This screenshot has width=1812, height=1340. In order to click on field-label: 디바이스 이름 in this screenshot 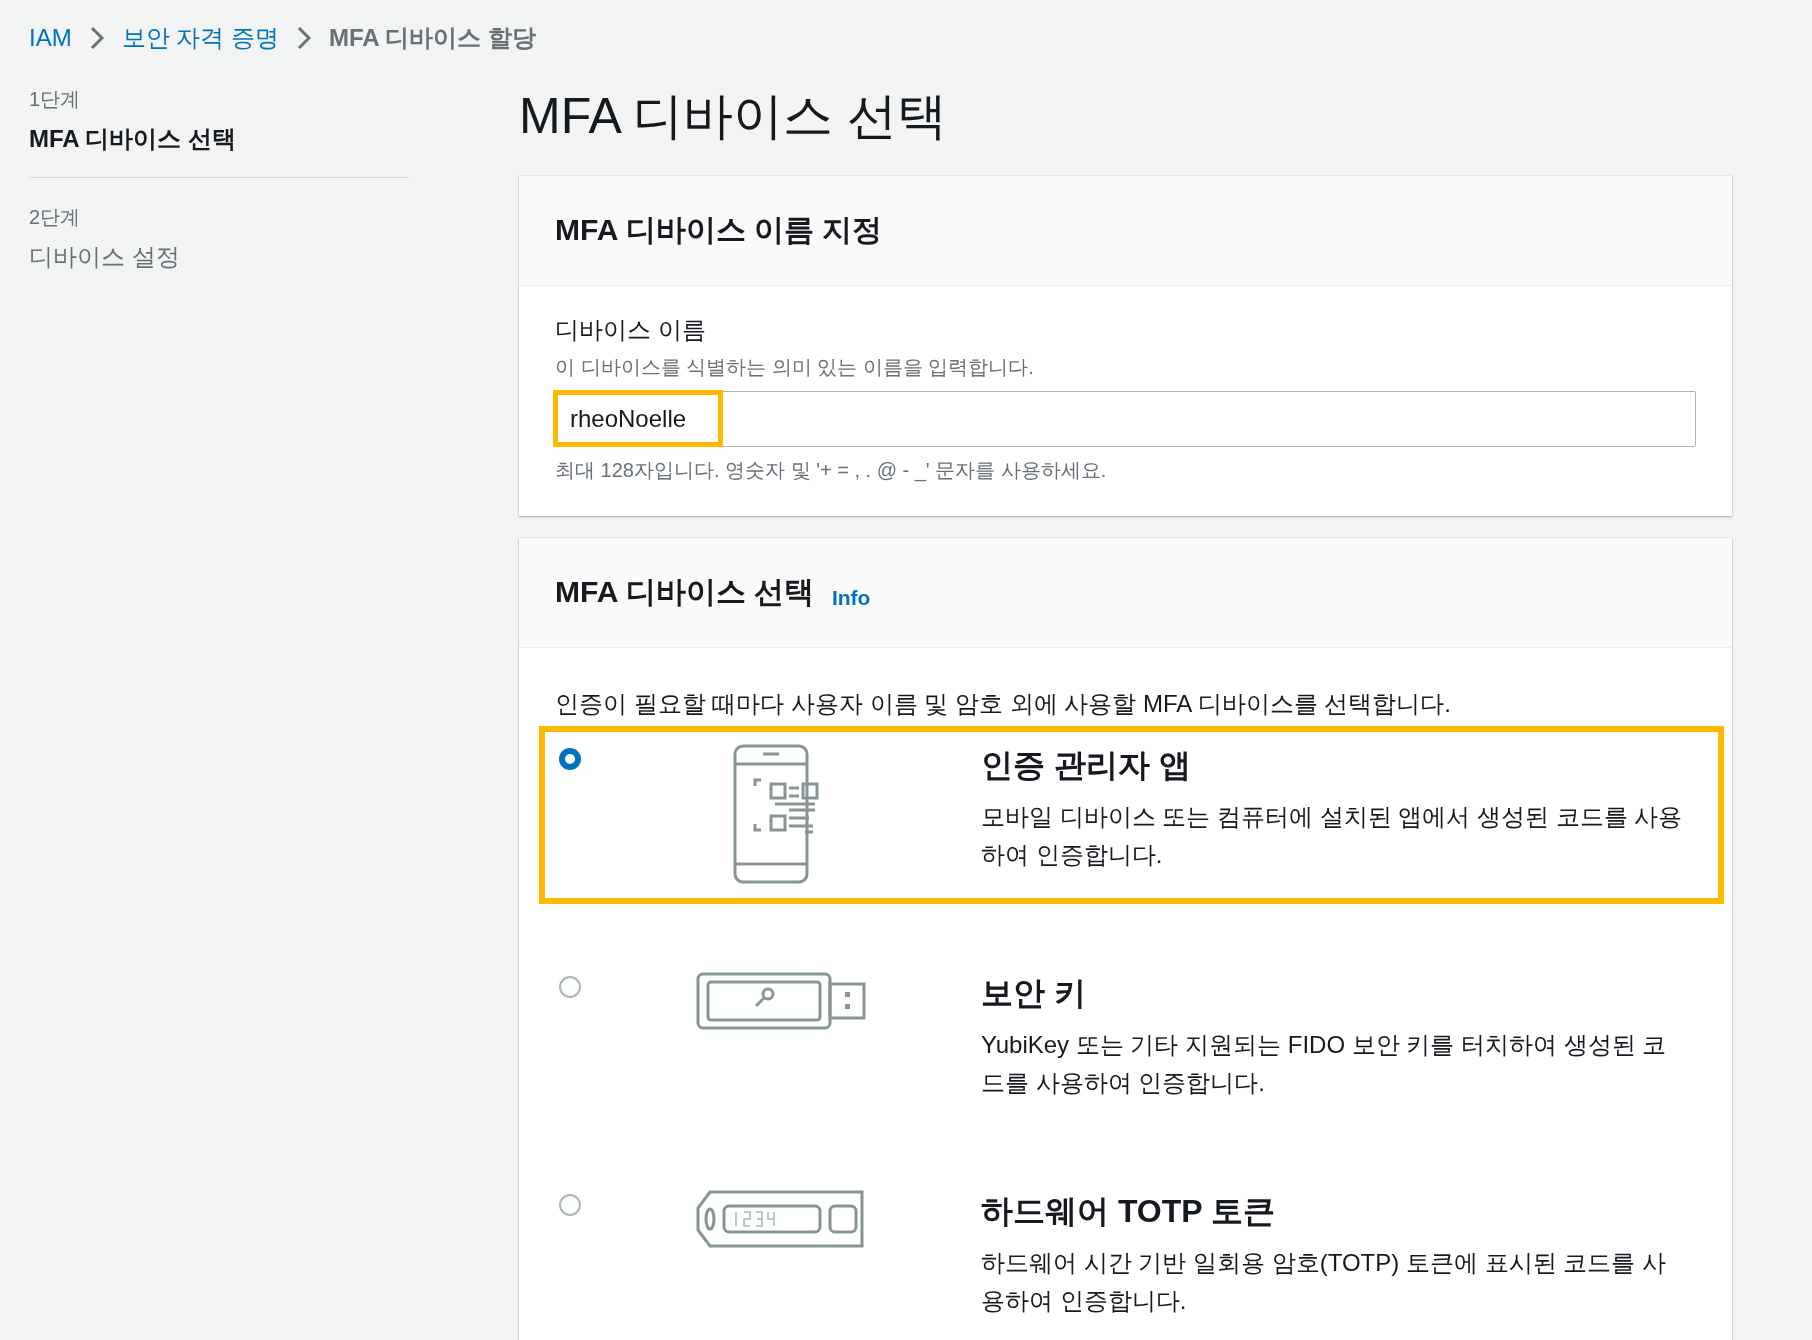, I will do `click(631, 330)`.